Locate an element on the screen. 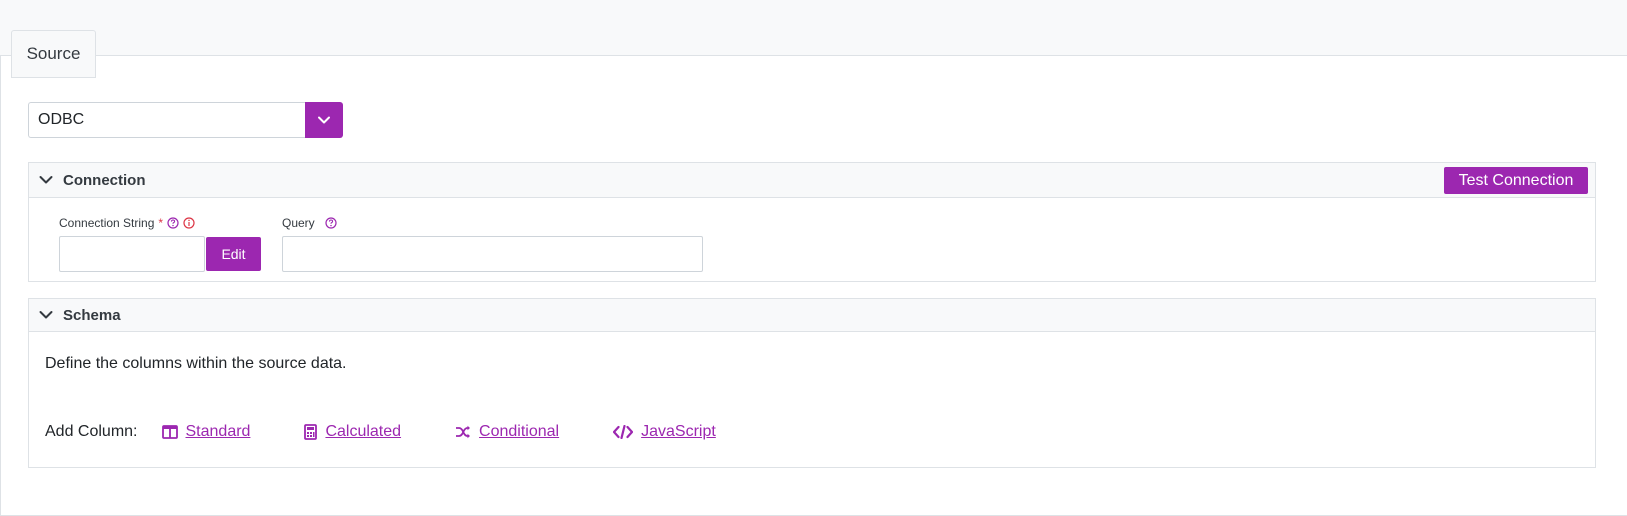 Image resolution: width=1627 pixels, height=516 pixels. source-type-dropdown-button is located at coordinates (324, 120).